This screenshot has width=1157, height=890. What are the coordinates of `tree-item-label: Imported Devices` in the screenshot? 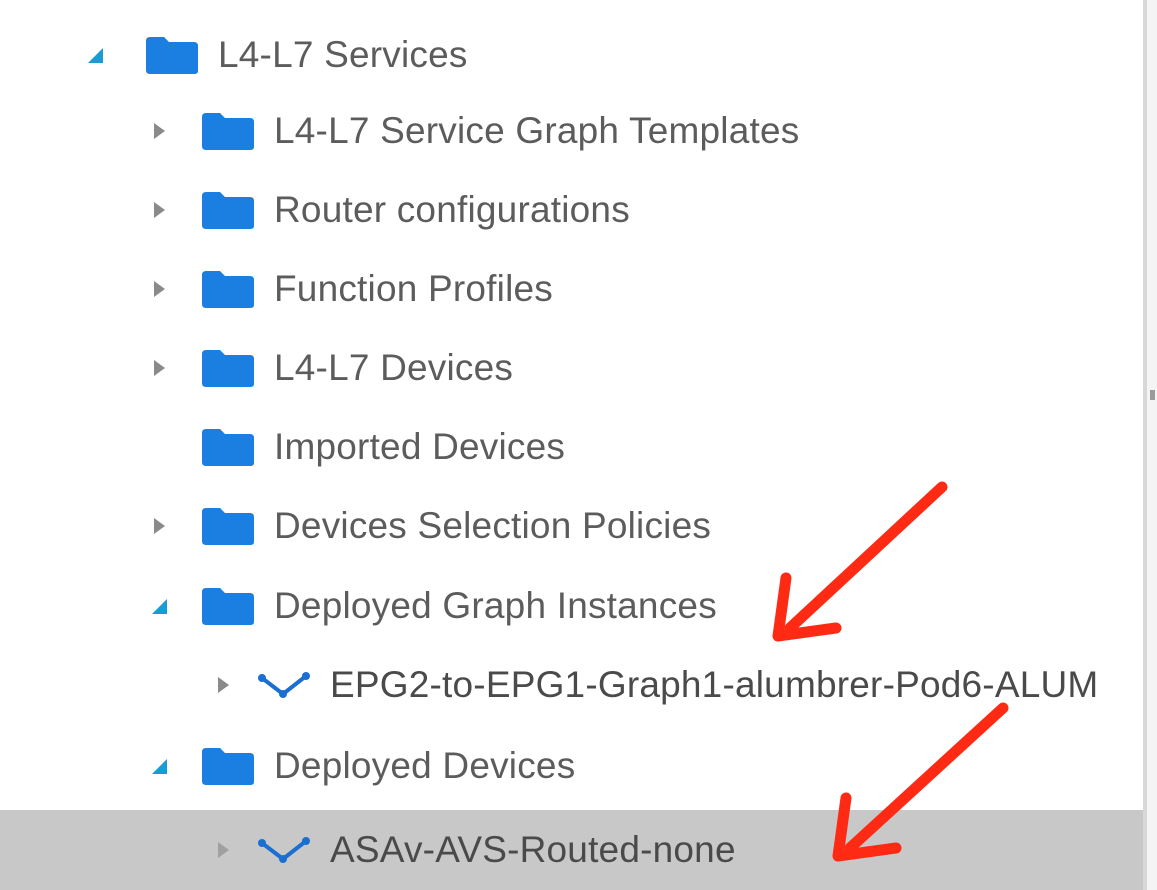 It's located at (420, 446).